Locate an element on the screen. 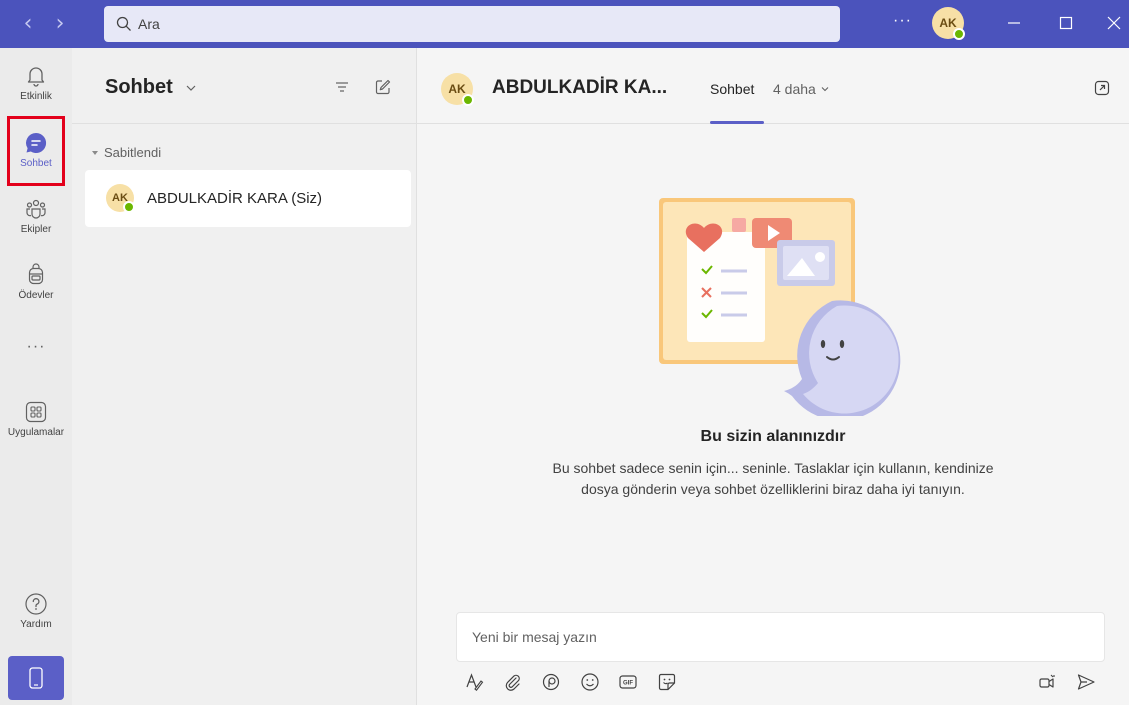 This screenshot has width=1129, height=705. format-button is located at coordinates (474, 682).